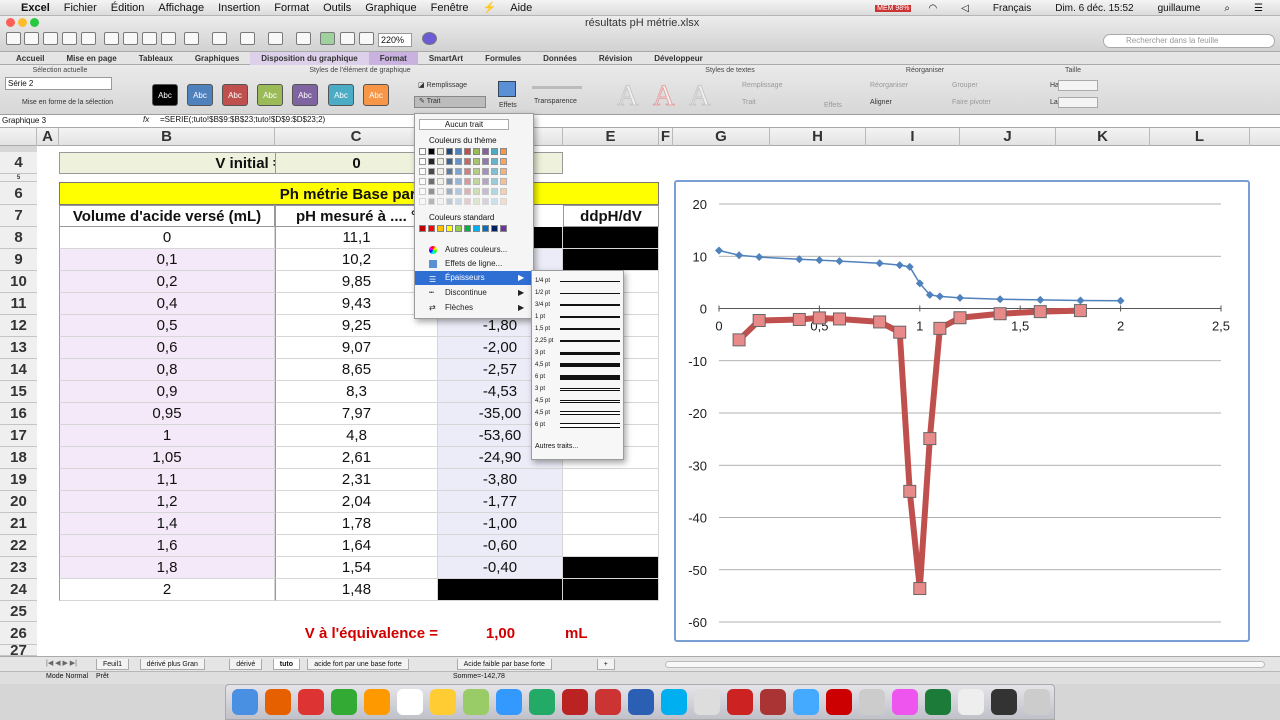  I want to click on new-document-icon, so click(13, 38).